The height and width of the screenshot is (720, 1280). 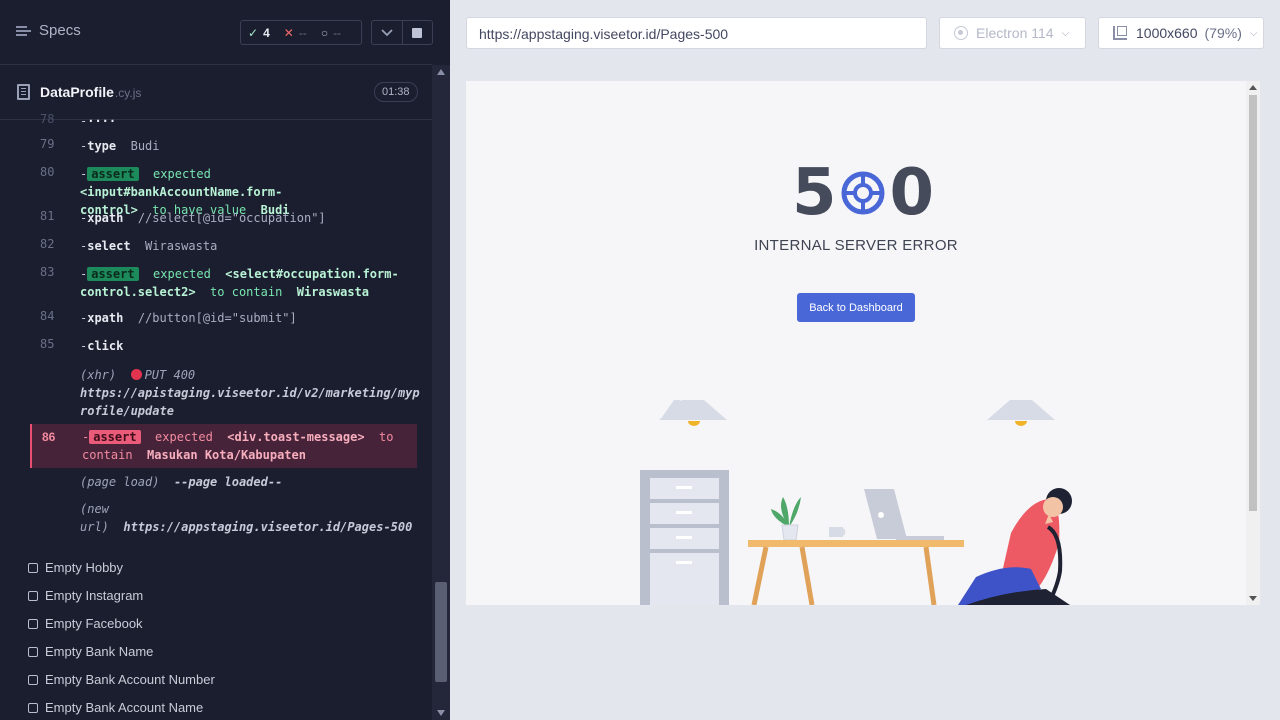 I want to click on failed-count: --, so click(x=302, y=32).